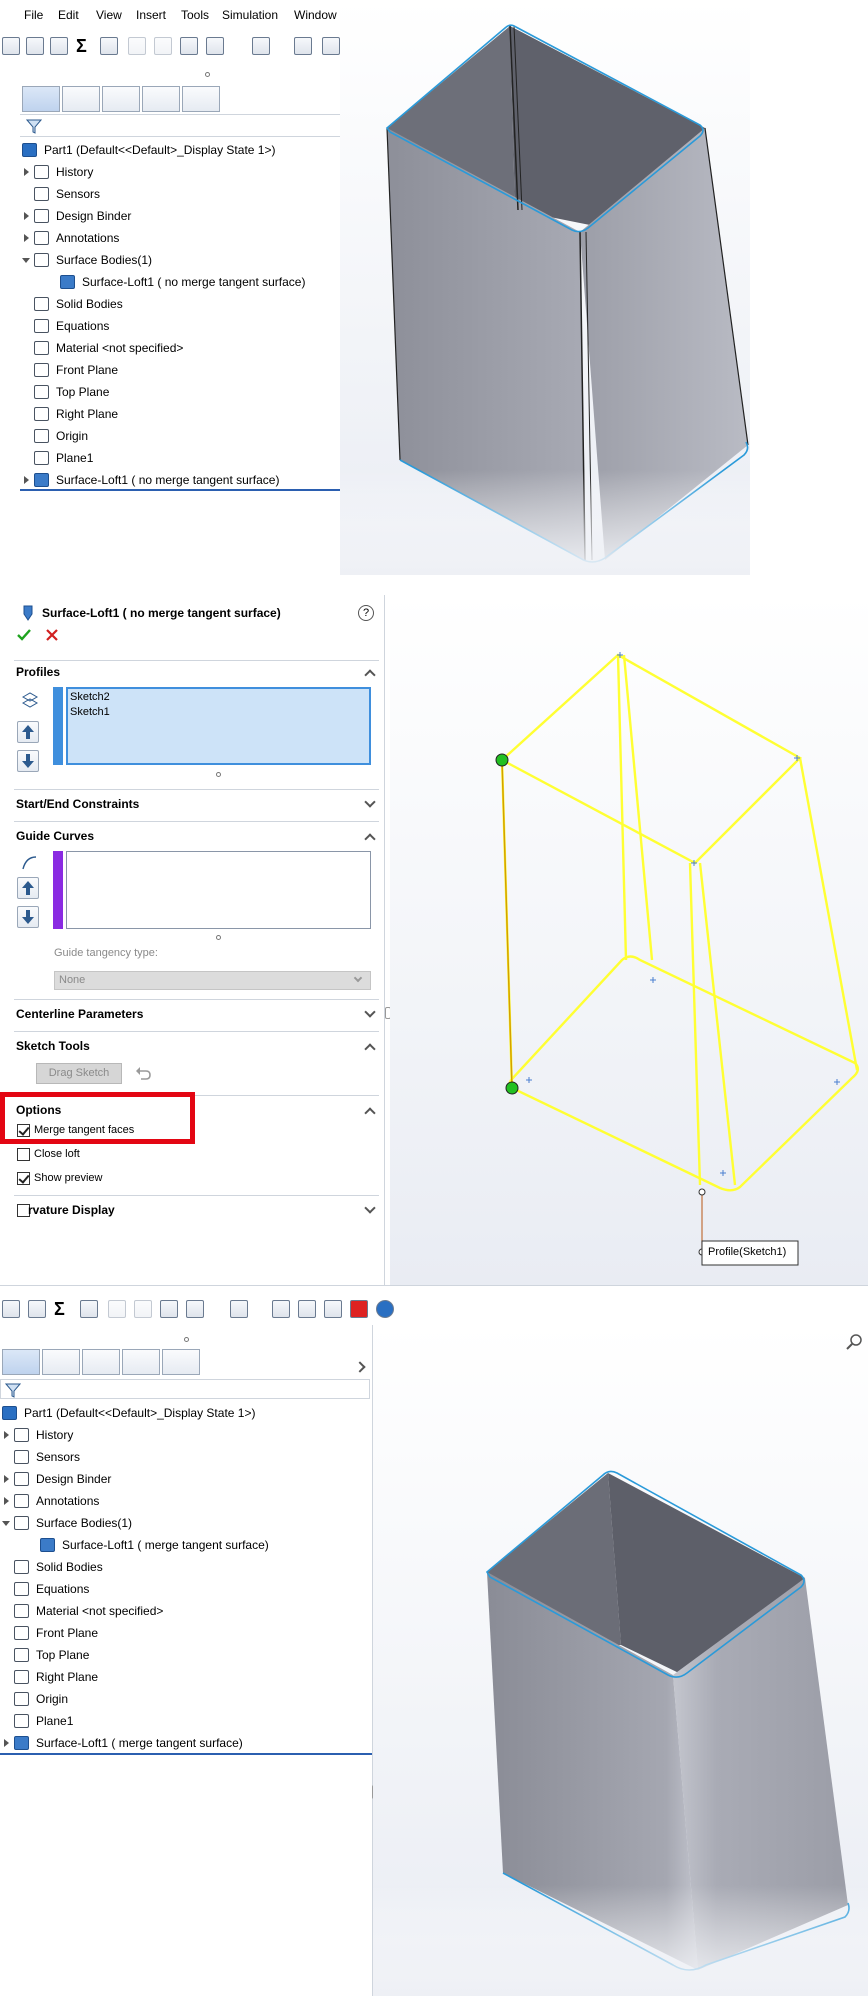 Image resolution: width=868 pixels, height=1996 pixels. I want to click on guide-curves-heading: Guide Curves, so click(55, 836).